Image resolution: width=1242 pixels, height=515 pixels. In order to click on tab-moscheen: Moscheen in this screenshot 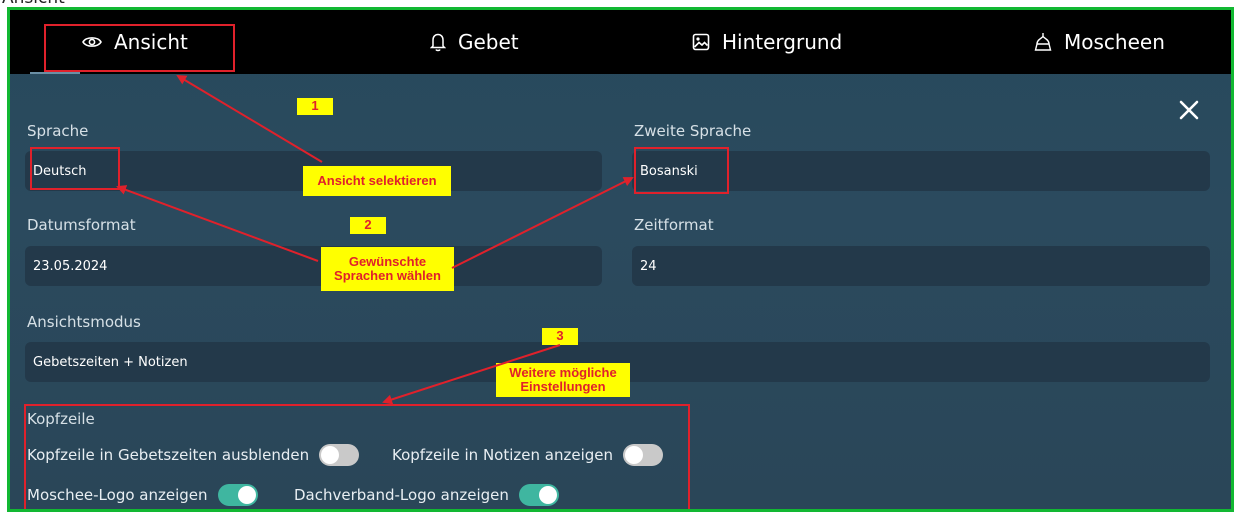, I will do `click(1099, 42)`.